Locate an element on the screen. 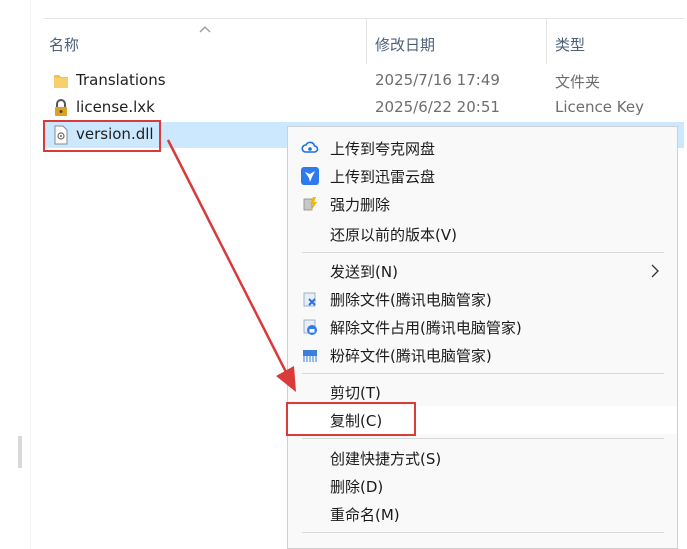 This screenshot has height=549, width=687. menu-label: 创建快捷方式(S) is located at coordinates (386, 459).